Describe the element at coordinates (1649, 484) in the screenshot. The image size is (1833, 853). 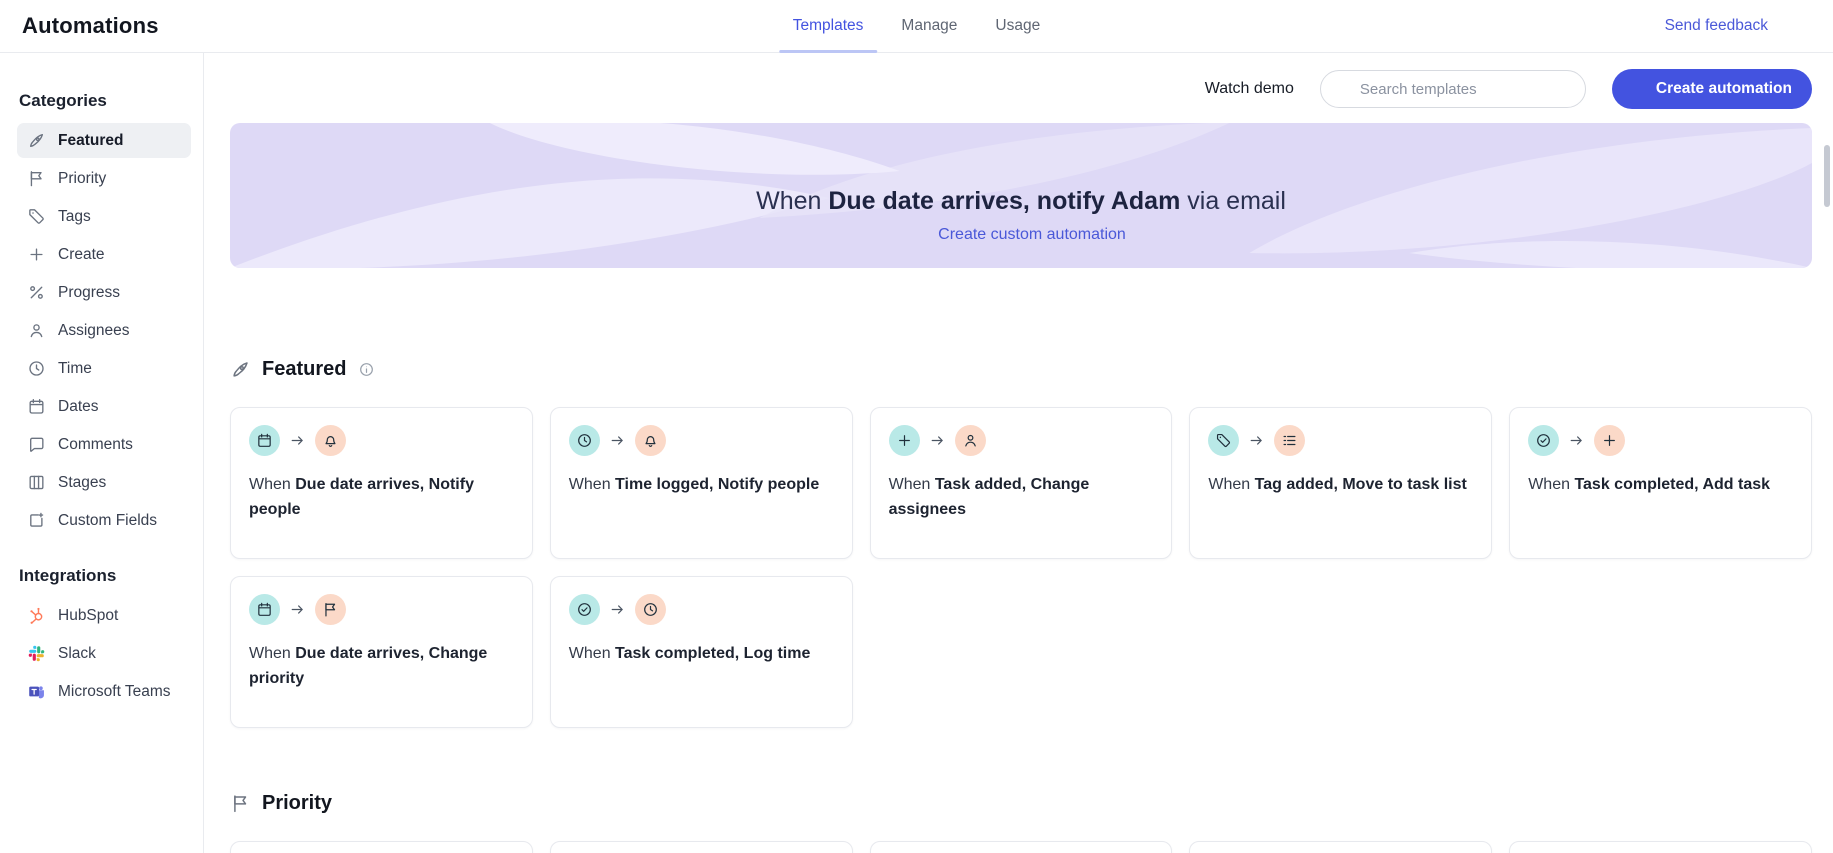
I see `card-title: When Task completed, Add task` at that location.